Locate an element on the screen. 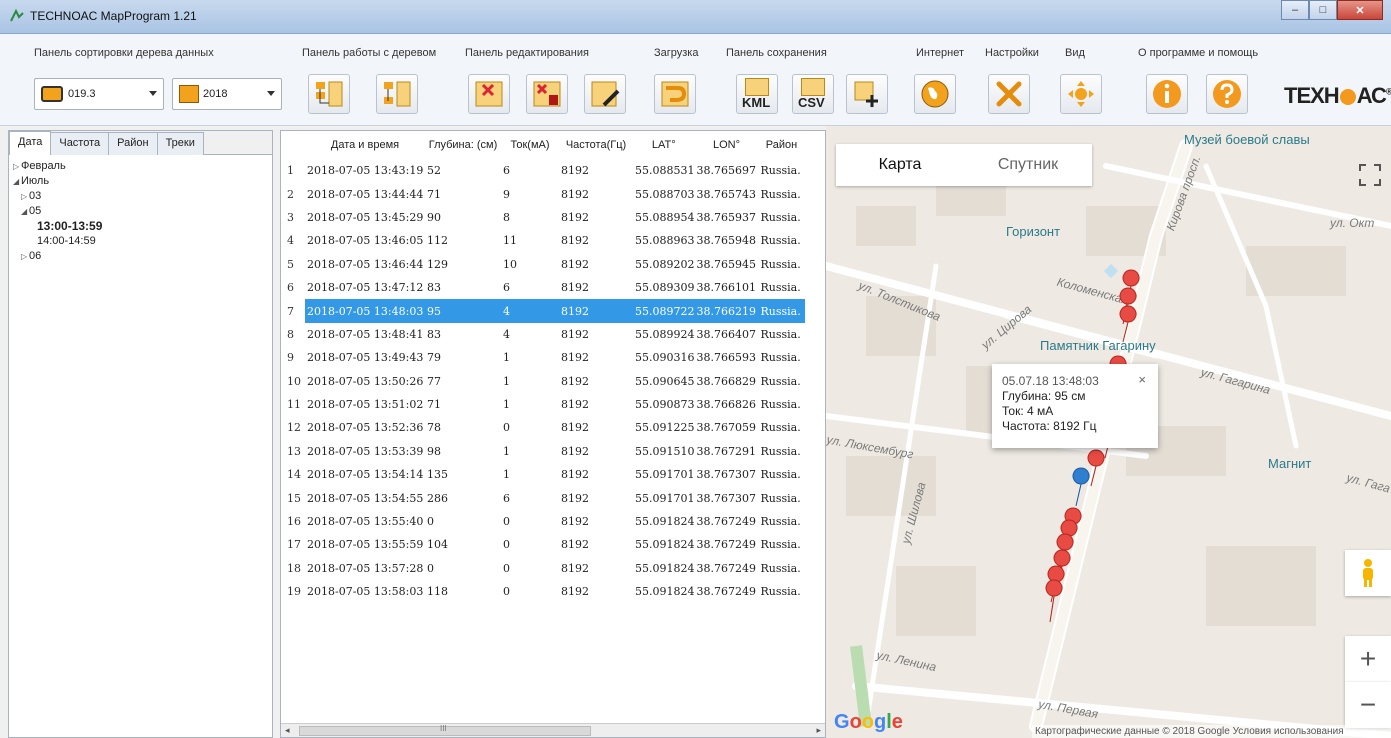 Image resolution: width=1391 pixels, height=738 pixels. tree-node-14h: 14:00-14:59 is located at coordinates (140, 241).